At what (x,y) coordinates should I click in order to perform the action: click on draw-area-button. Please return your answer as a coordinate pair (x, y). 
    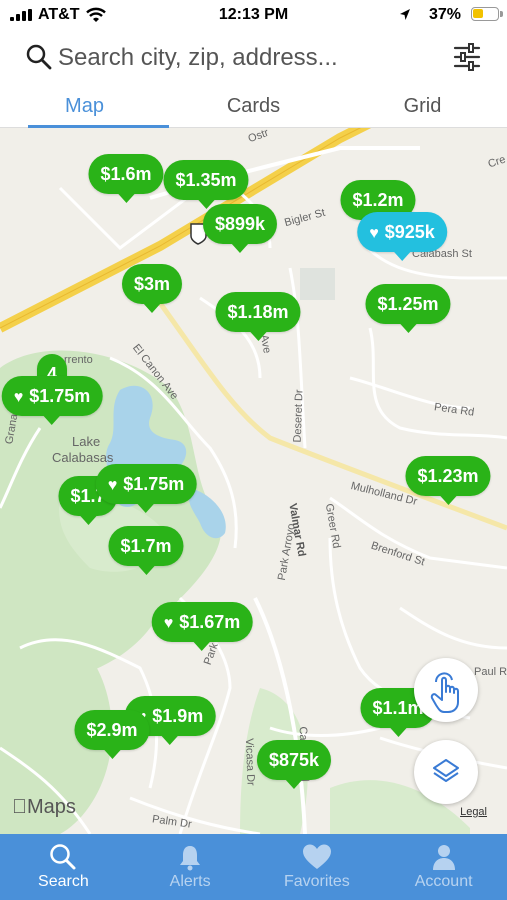
    Looking at the image, I should click on (446, 690).